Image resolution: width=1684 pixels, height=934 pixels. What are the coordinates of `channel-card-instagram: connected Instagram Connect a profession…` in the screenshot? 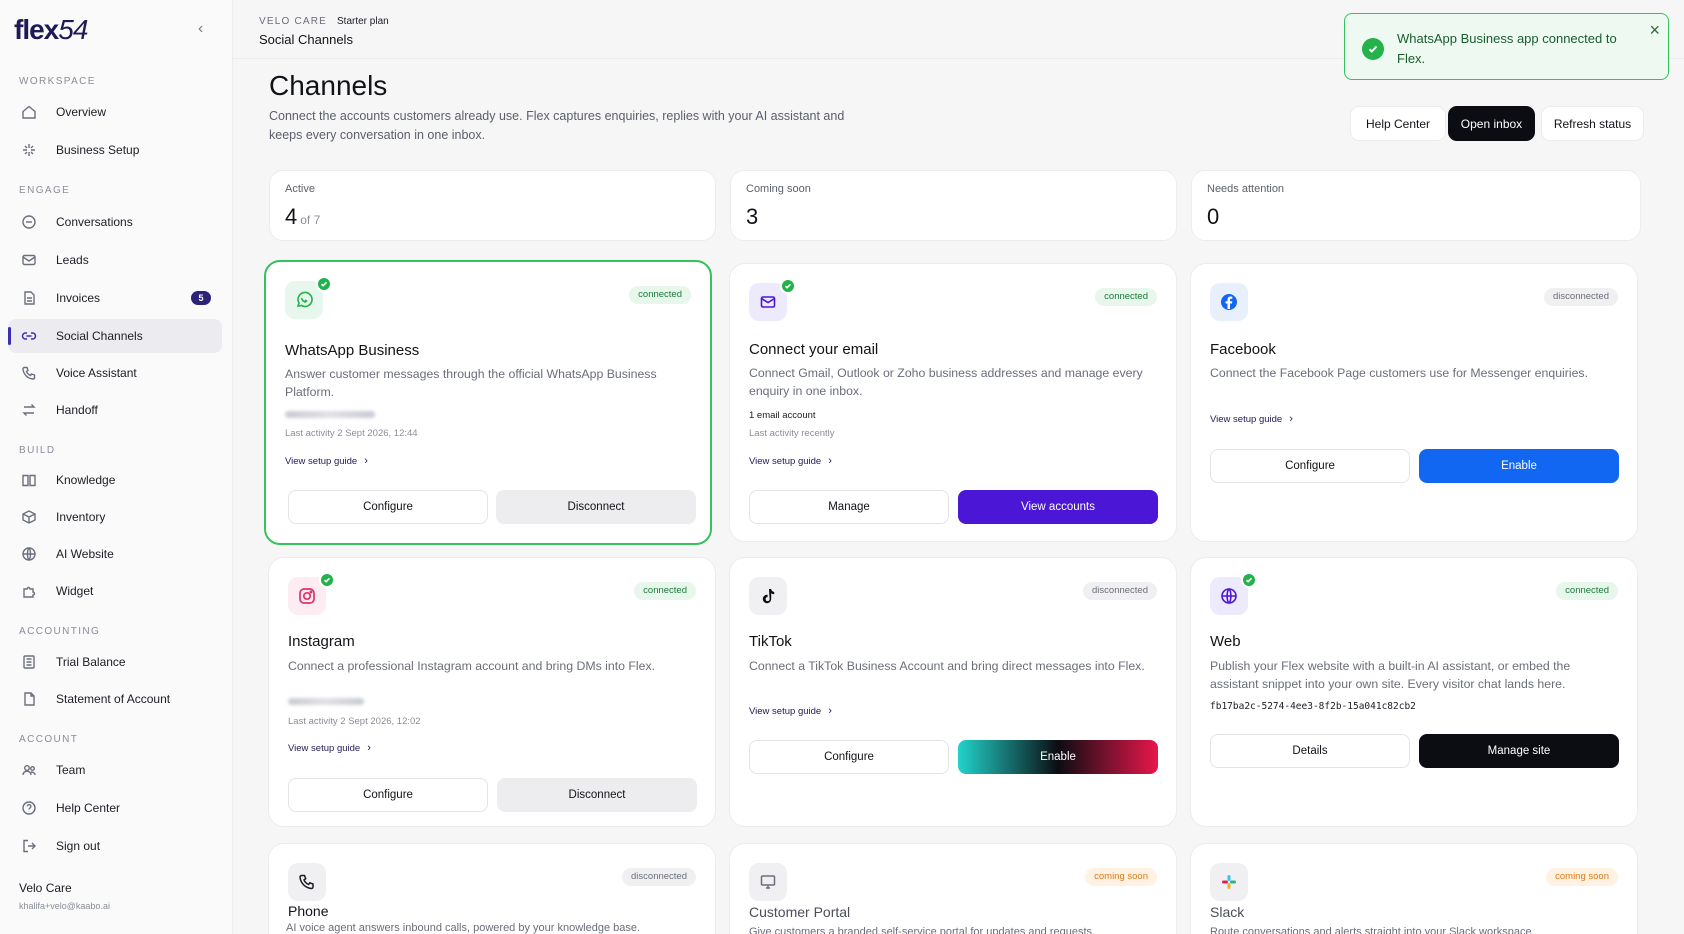 It's located at (492, 692).